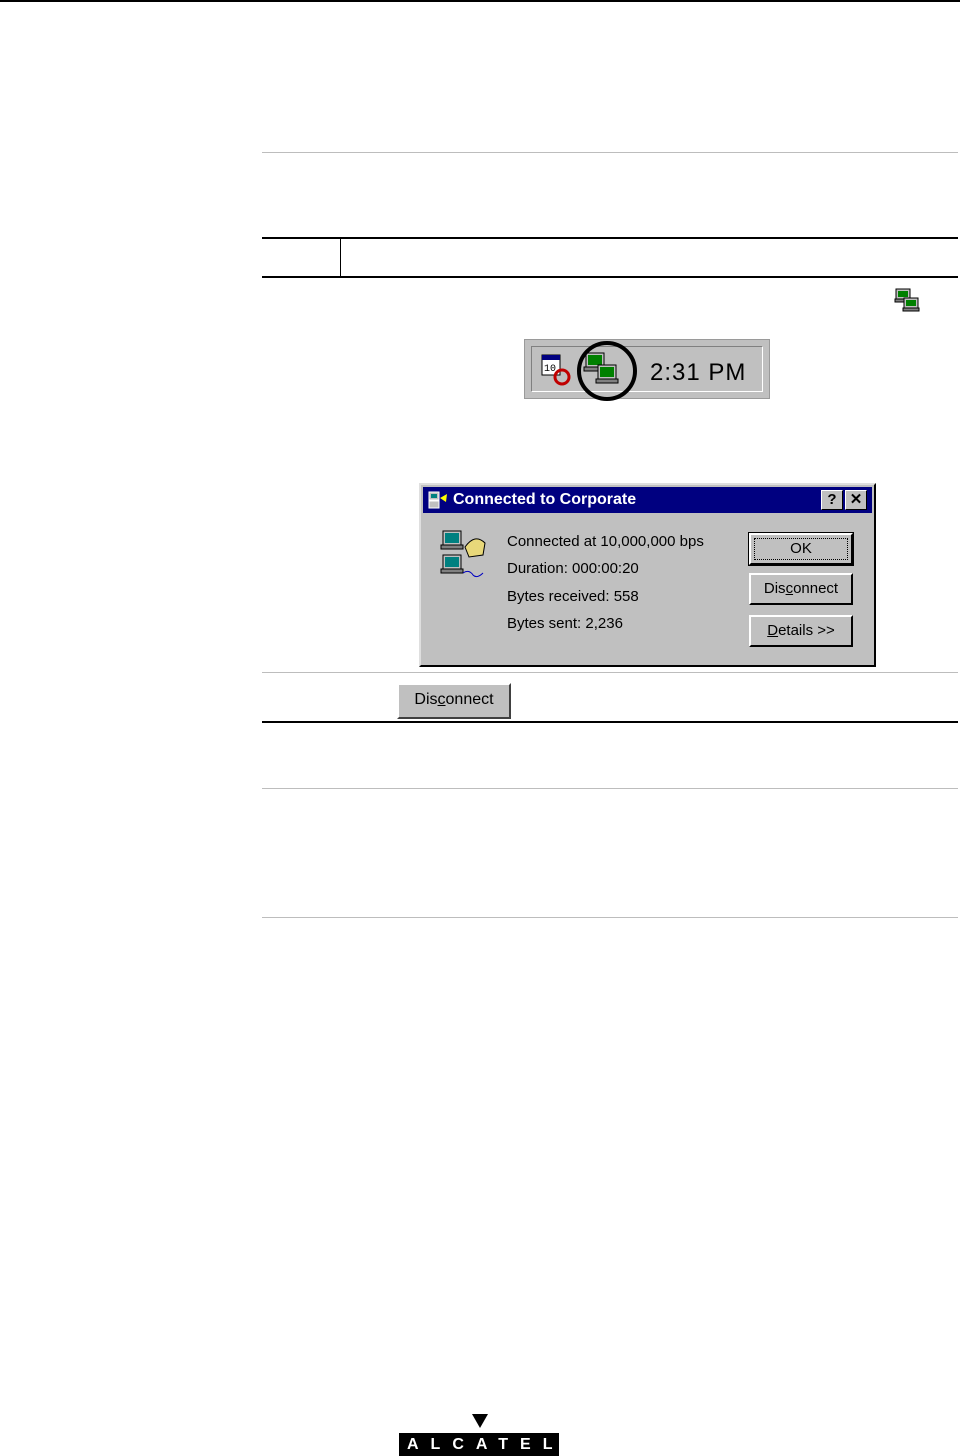 Image resolution: width=960 pixels, height=1456 pixels. Describe the element at coordinates (607, 371) in the screenshot. I see `highlight-circle` at that location.